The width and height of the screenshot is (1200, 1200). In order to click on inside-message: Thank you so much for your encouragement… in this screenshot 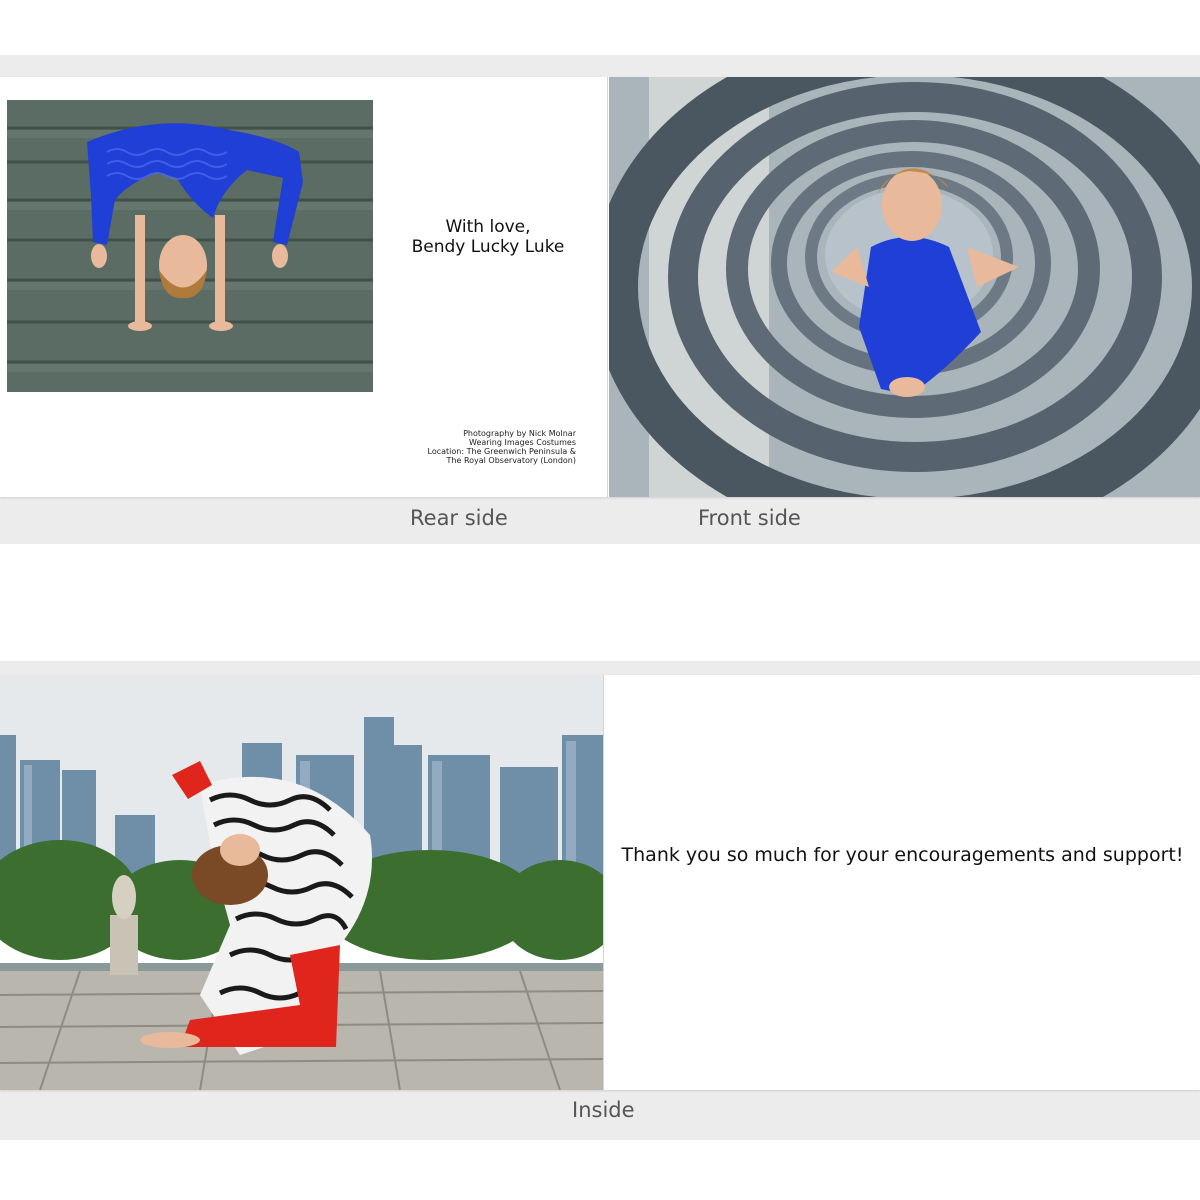, I will do `click(902, 855)`.